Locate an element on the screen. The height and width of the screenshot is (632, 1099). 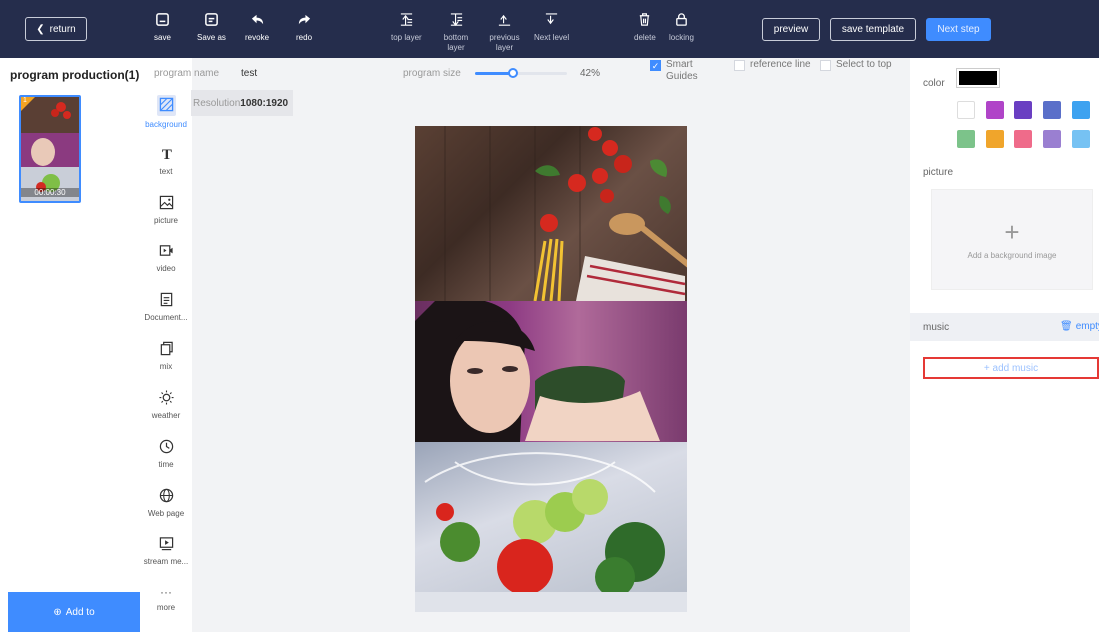
slider-handle is located at coordinates (513, 73).